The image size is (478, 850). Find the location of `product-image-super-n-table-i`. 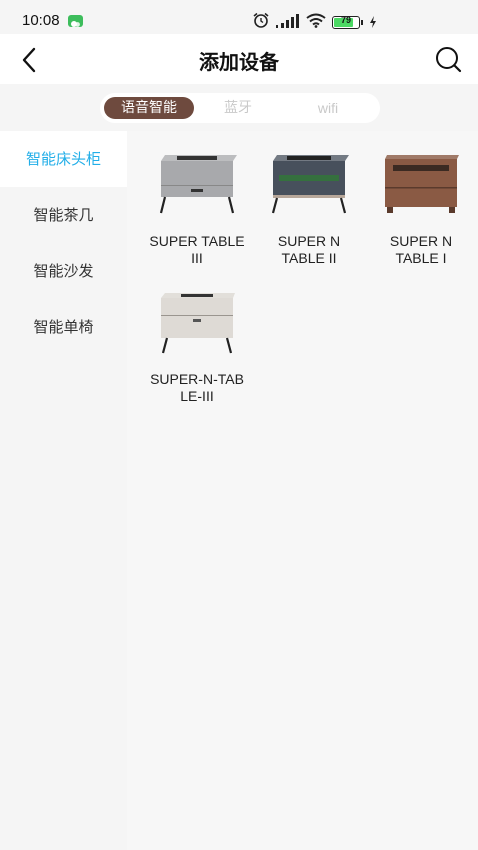

product-image-super-n-table-i is located at coordinates (422, 184).